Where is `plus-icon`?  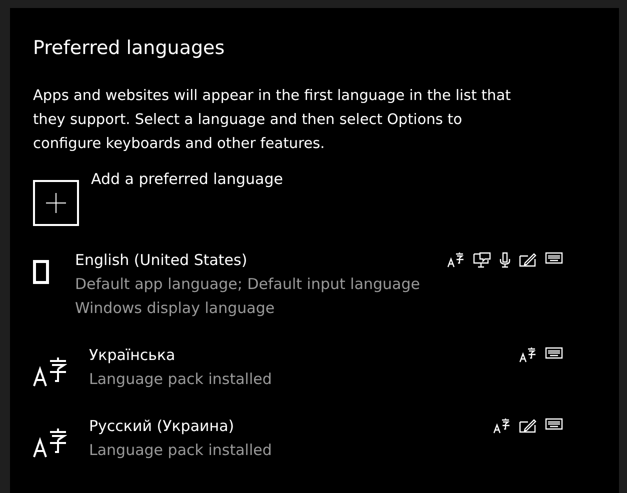
plus-icon is located at coordinates (56, 203).